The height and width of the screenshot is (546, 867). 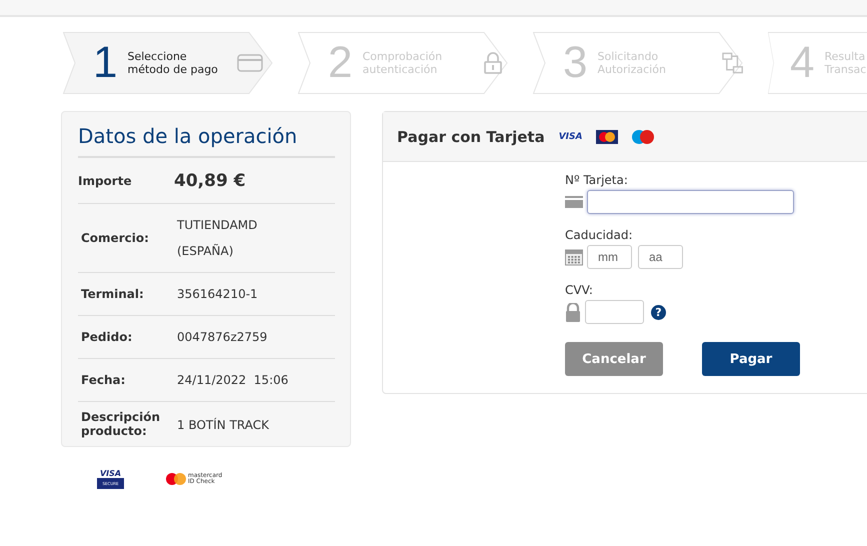 What do you see at coordinates (232, 380) in the screenshot?
I see `field-value: 24/11/2022 15:06` at bounding box center [232, 380].